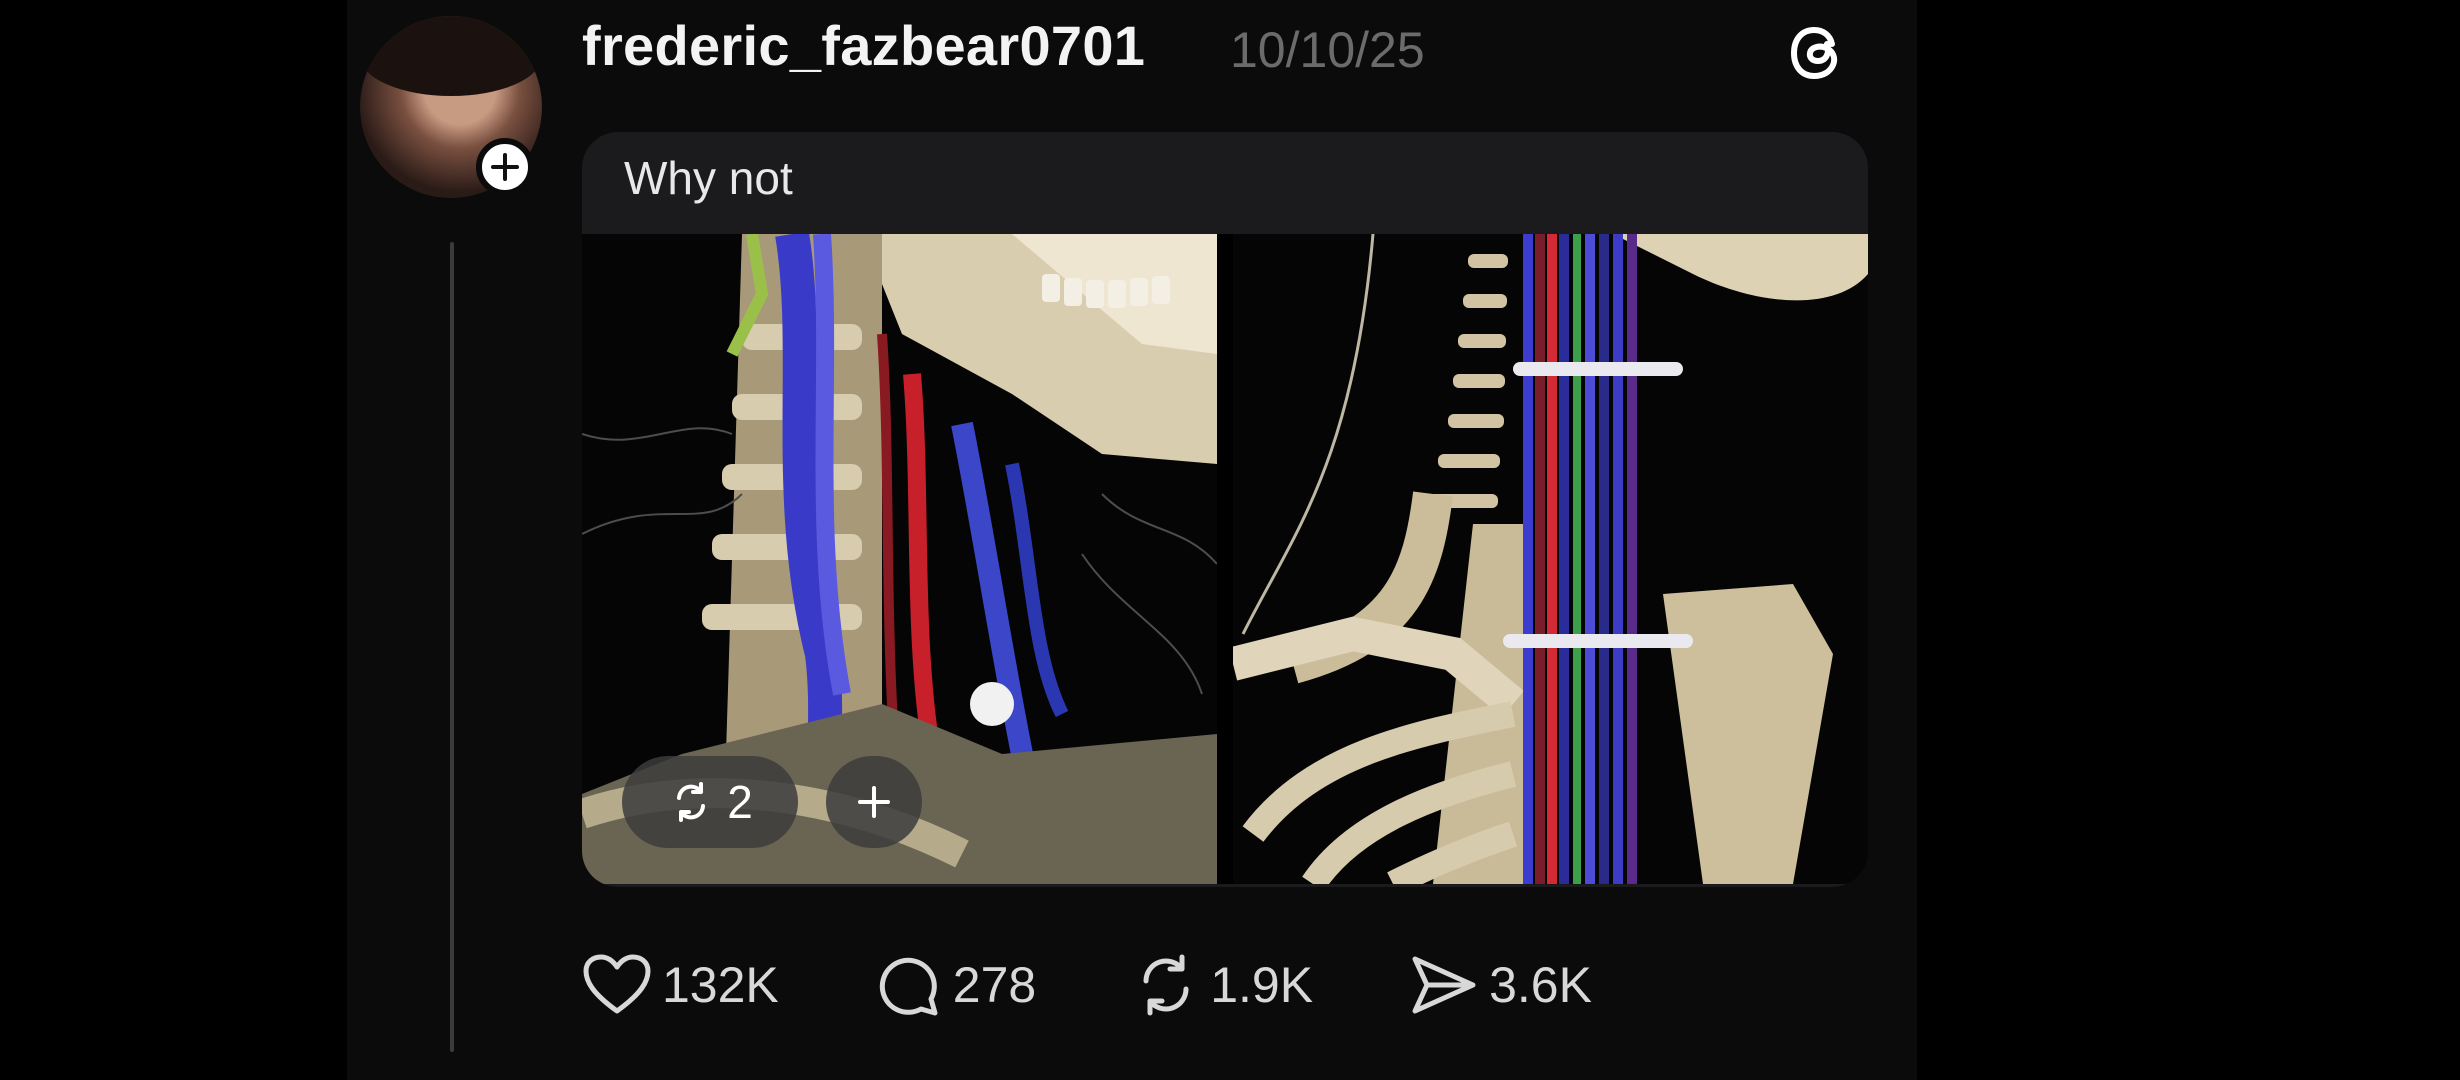  I want to click on media-repost-count: 2, so click(740, 802).